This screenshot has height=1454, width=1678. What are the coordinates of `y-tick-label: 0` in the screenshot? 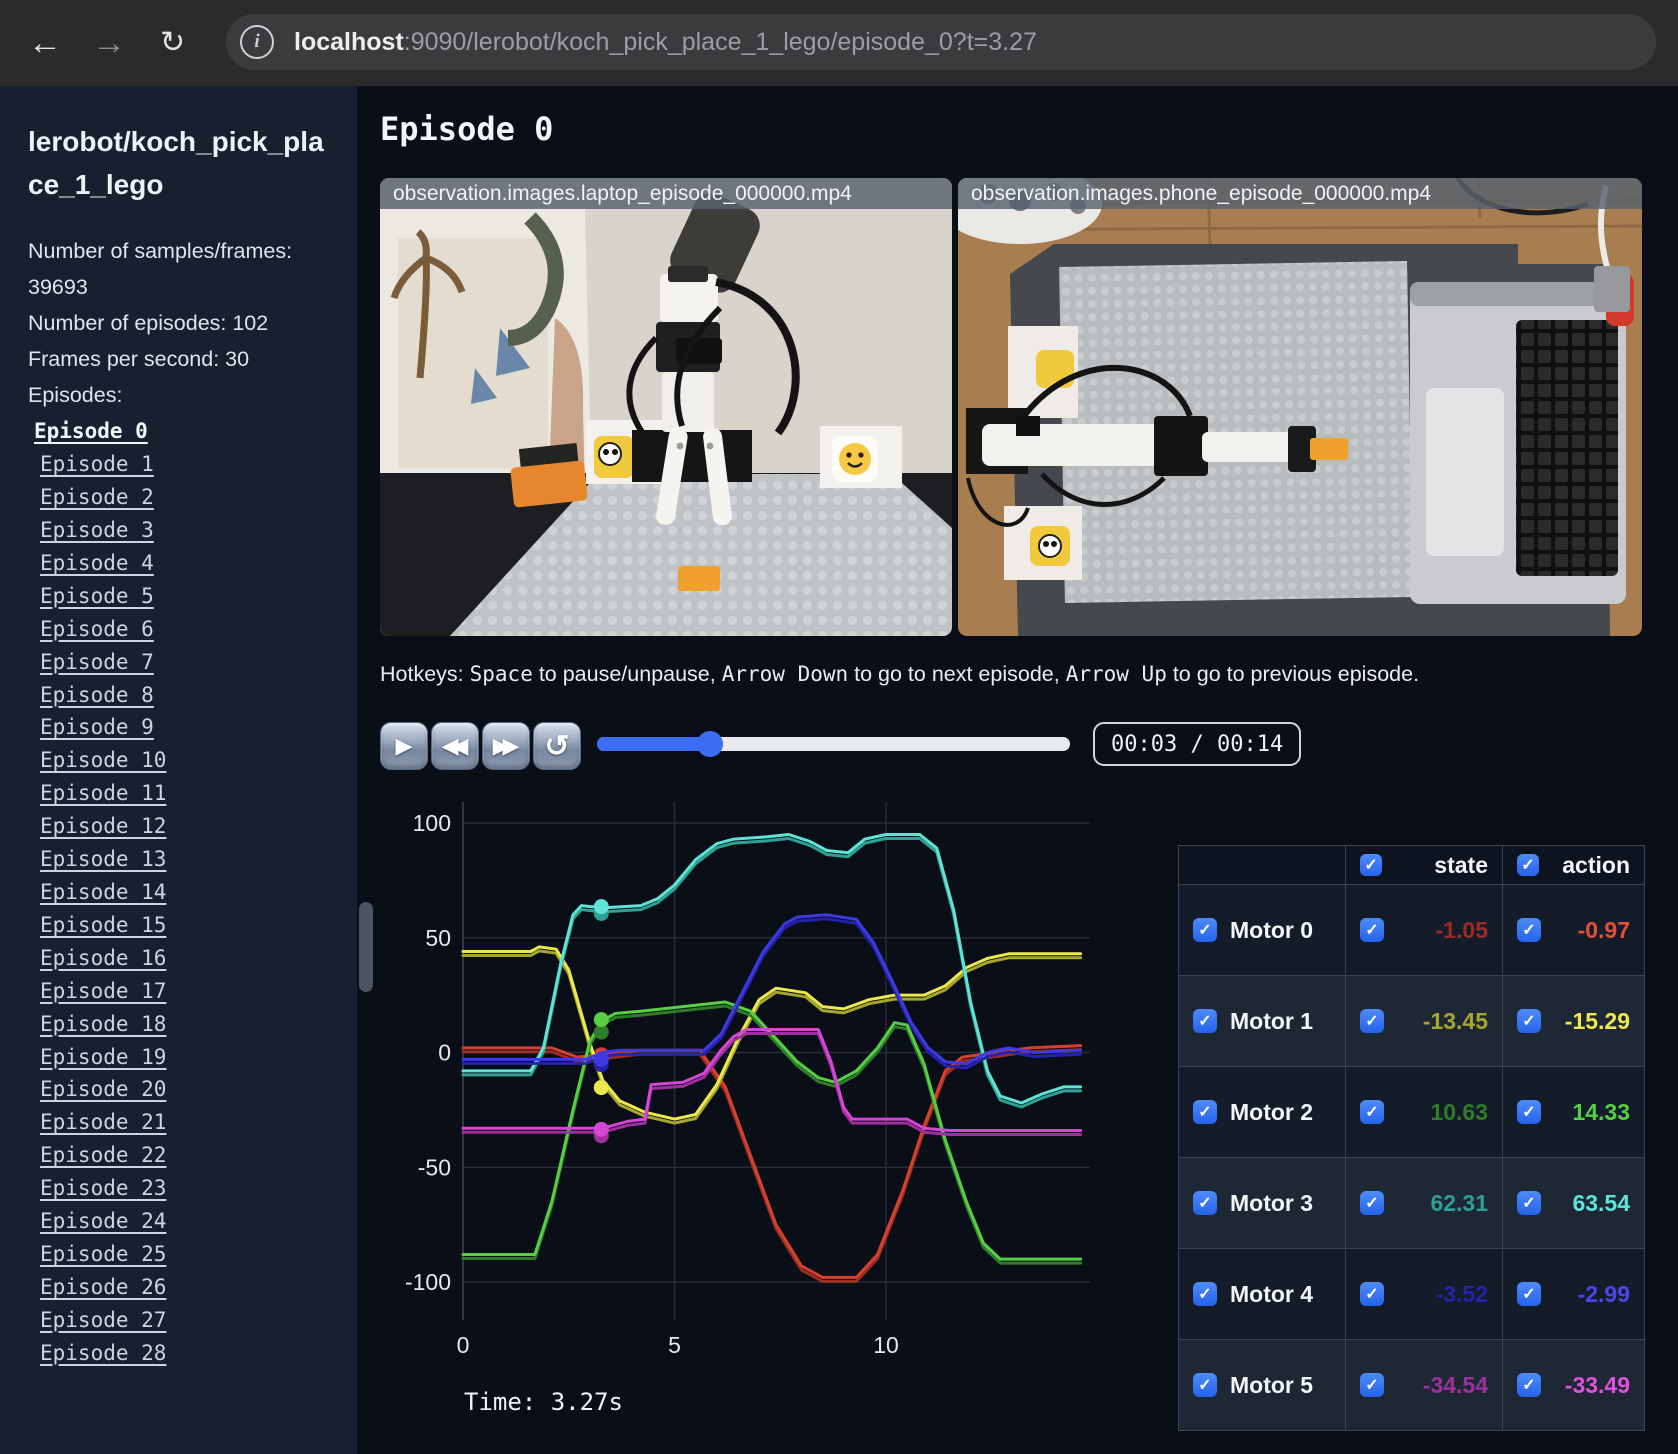 It's located at (444, 1053).